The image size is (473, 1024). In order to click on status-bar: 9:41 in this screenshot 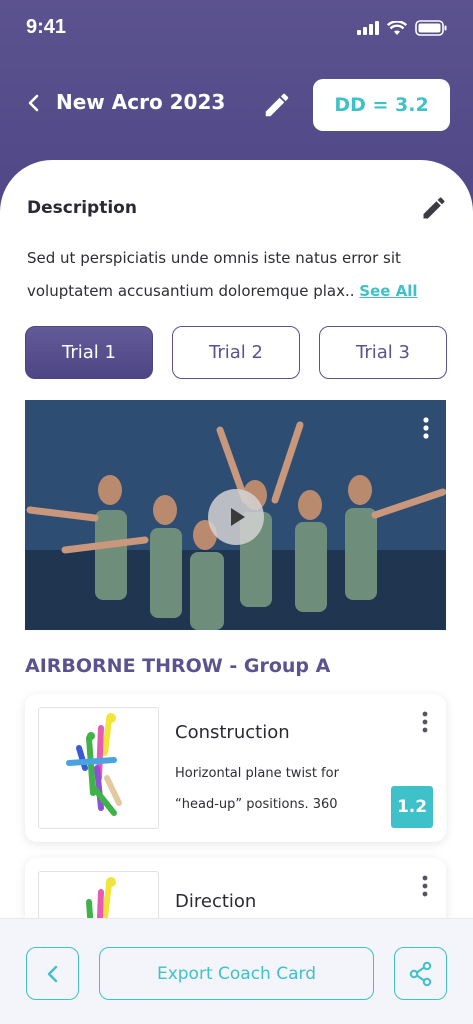, I will do `click(236, 28)`.